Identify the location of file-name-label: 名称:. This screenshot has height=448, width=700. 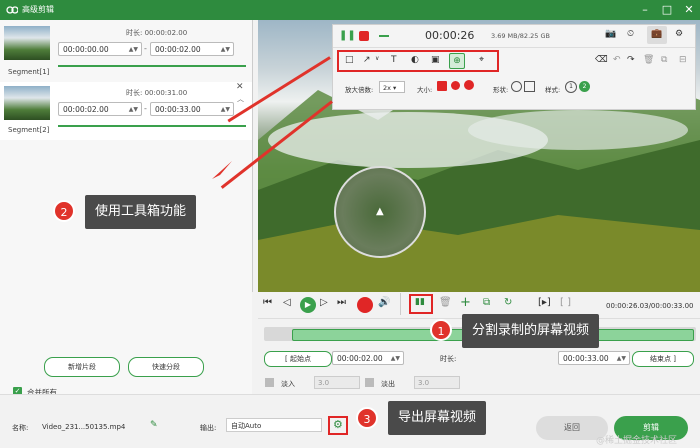
(20, 428).